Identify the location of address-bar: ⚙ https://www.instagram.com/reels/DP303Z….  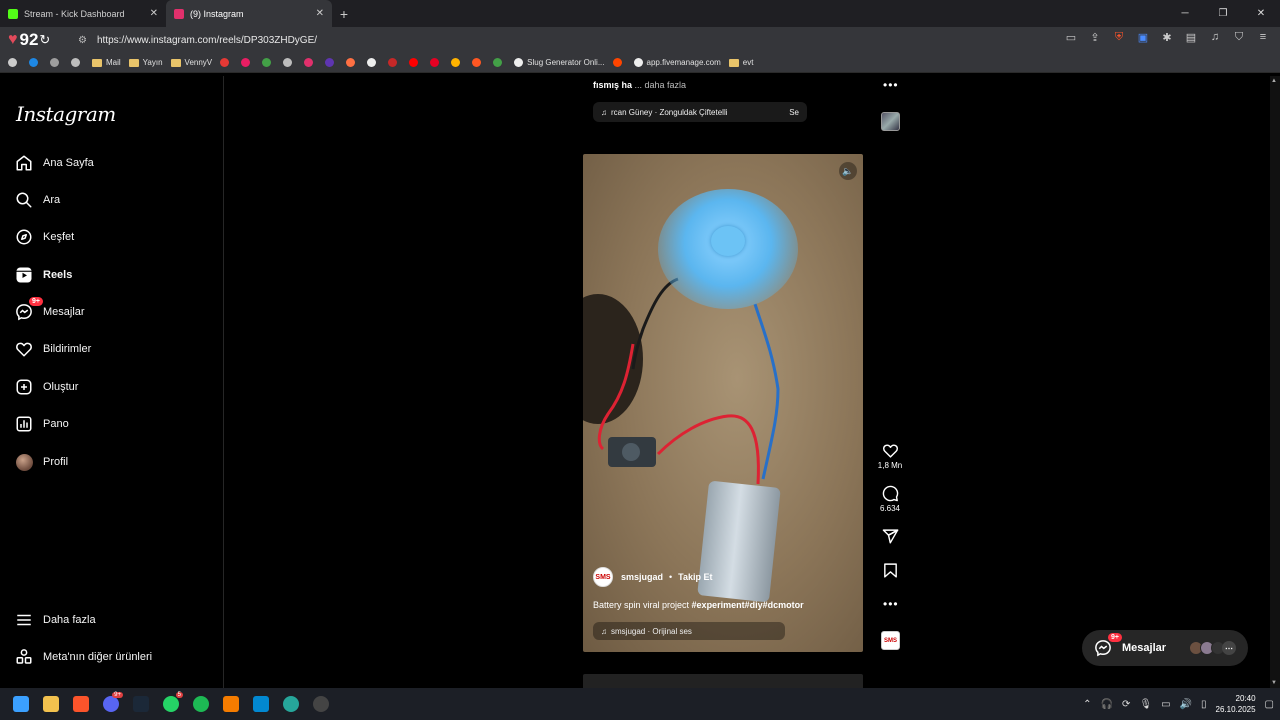
(605, 40).